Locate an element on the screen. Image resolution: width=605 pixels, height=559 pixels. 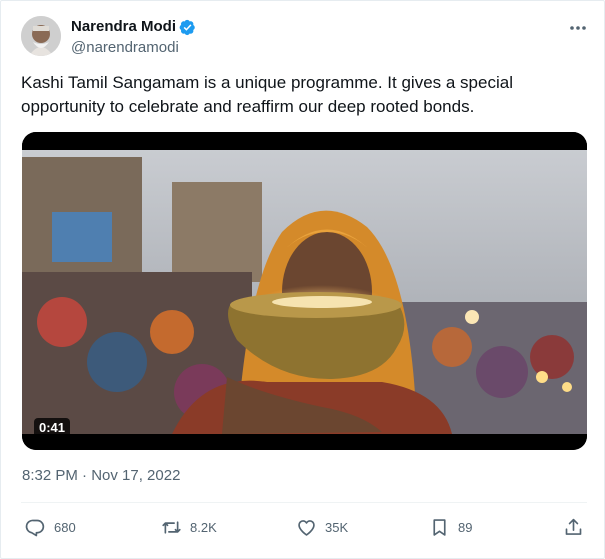
bookmark-button: 89 is located at coordinates (450, 527).